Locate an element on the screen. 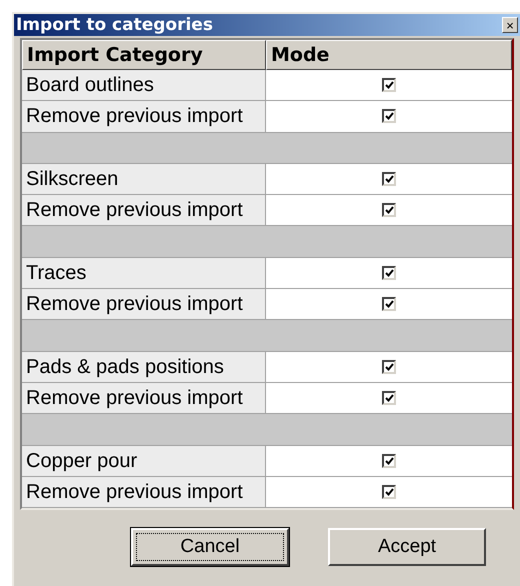  column-header: Import Category is located at coordinates (144, 55).